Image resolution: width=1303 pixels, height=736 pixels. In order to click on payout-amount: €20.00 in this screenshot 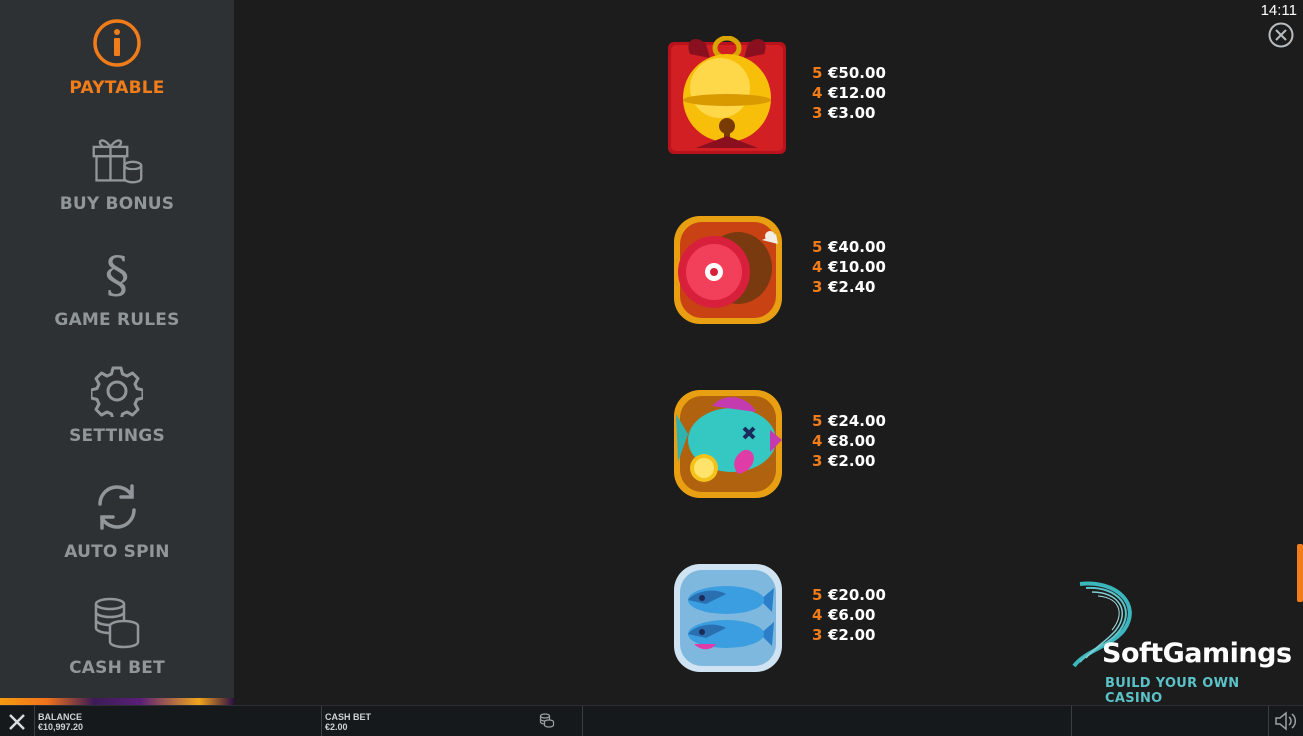, I will do `click(857, 595)`.